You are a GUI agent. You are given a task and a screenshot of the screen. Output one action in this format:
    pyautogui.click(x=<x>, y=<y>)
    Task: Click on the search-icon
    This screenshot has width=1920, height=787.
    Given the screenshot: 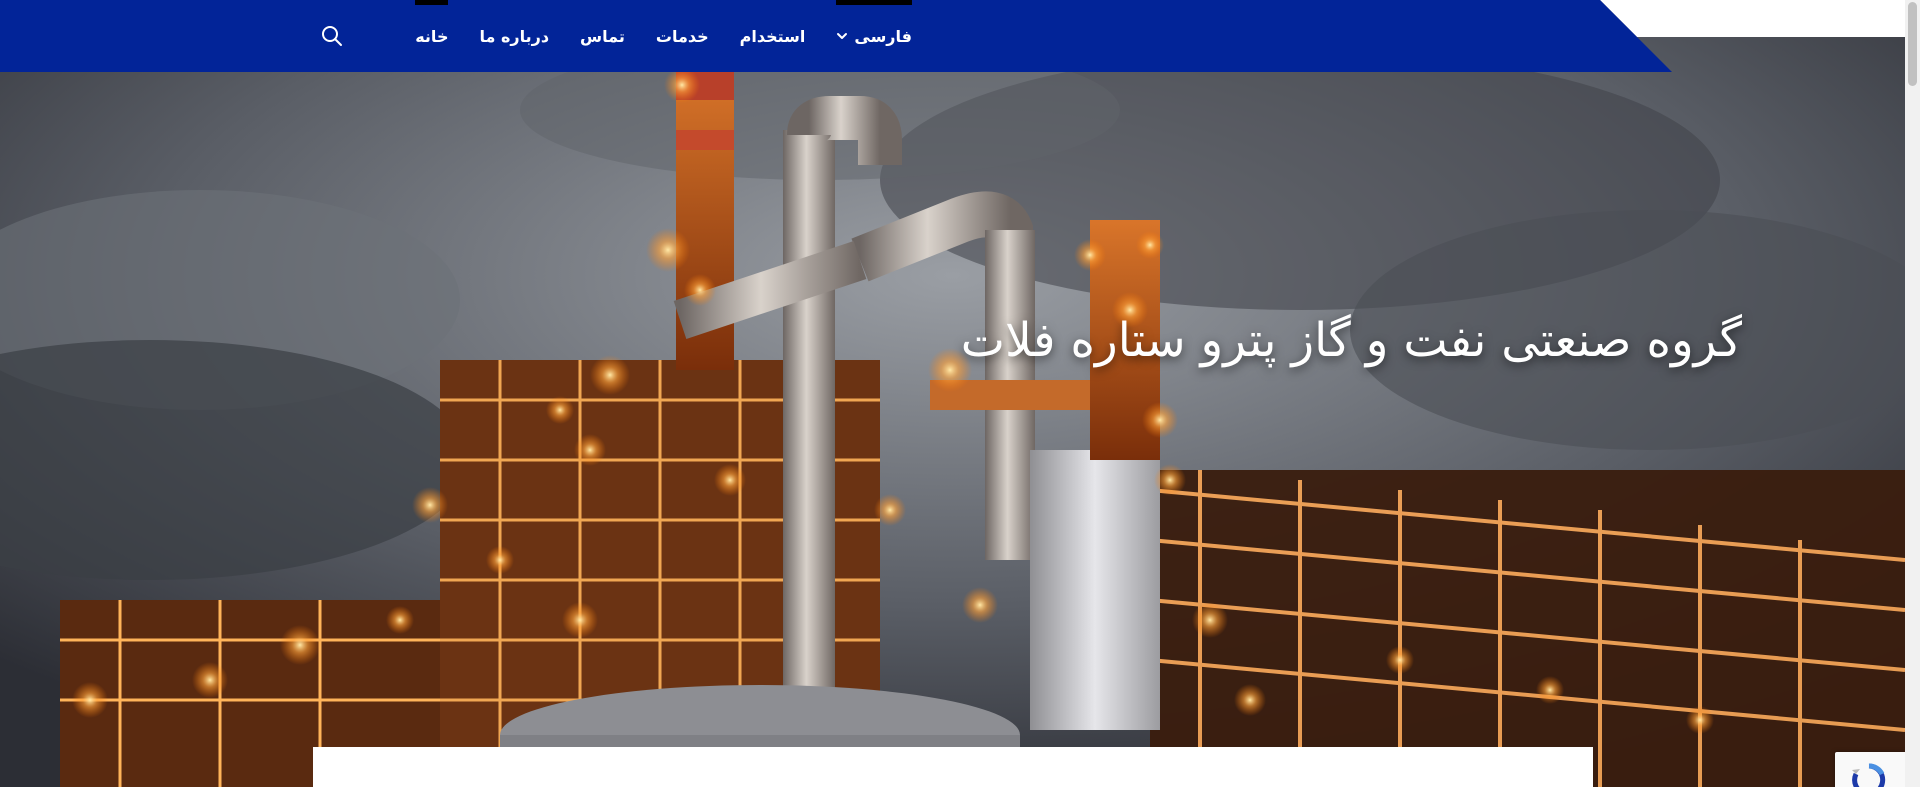 What is the action you would take?
    pyautogui.click(x=332, y=36)
    